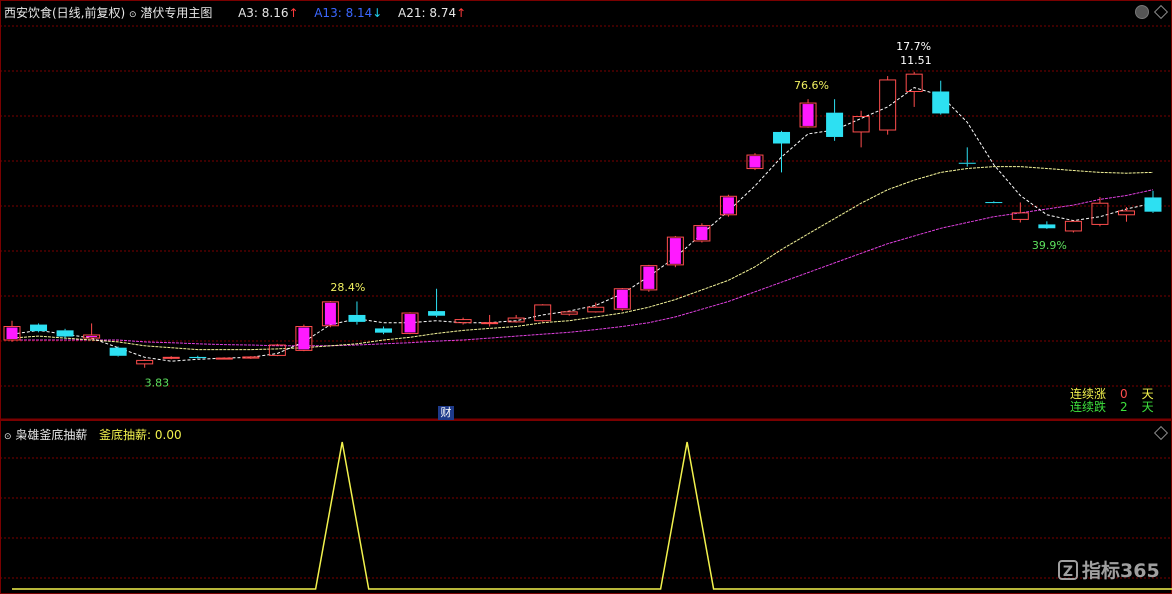 The width and height of the screenshot is (1172, 594). Describe the element at coordinates (811, 85) in the screenshot. I see `annotation-label: 76.6%` at that location.